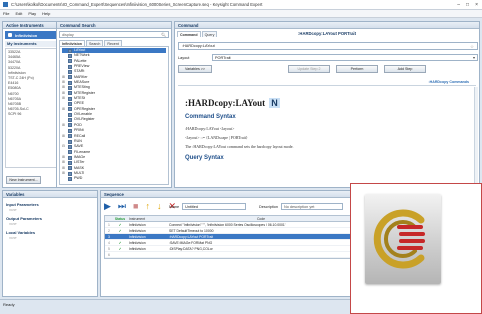  Describe the element at coordinates (120, 219) in the screenshot. I see `col-status: Status` at that location.